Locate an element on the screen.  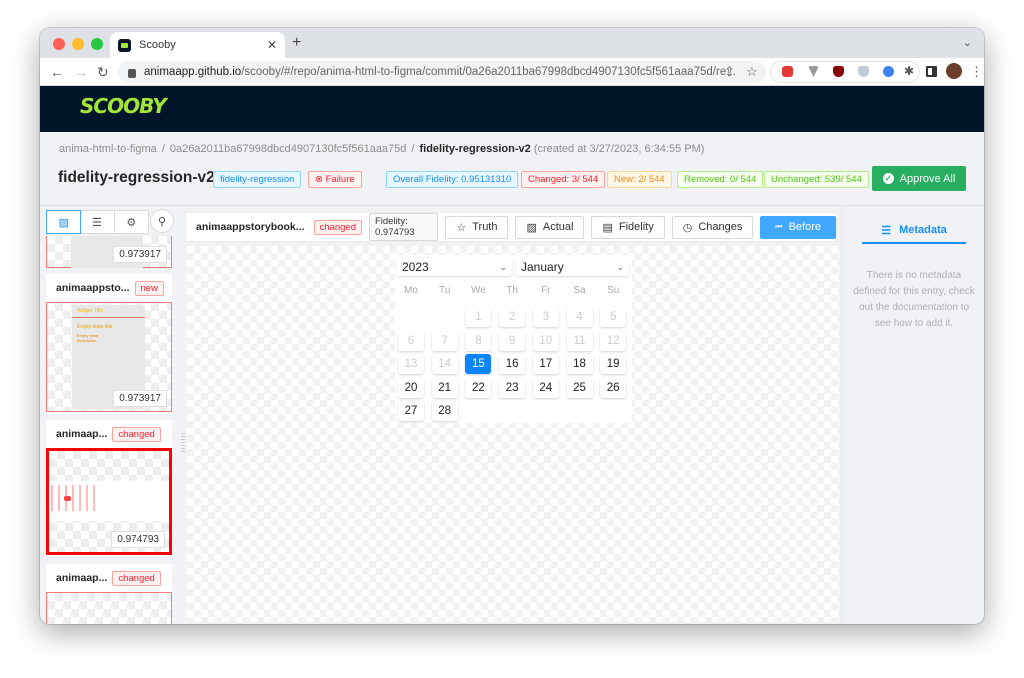
new-count-tag: New: 2/ 544 is located at coordinates (639, 179).